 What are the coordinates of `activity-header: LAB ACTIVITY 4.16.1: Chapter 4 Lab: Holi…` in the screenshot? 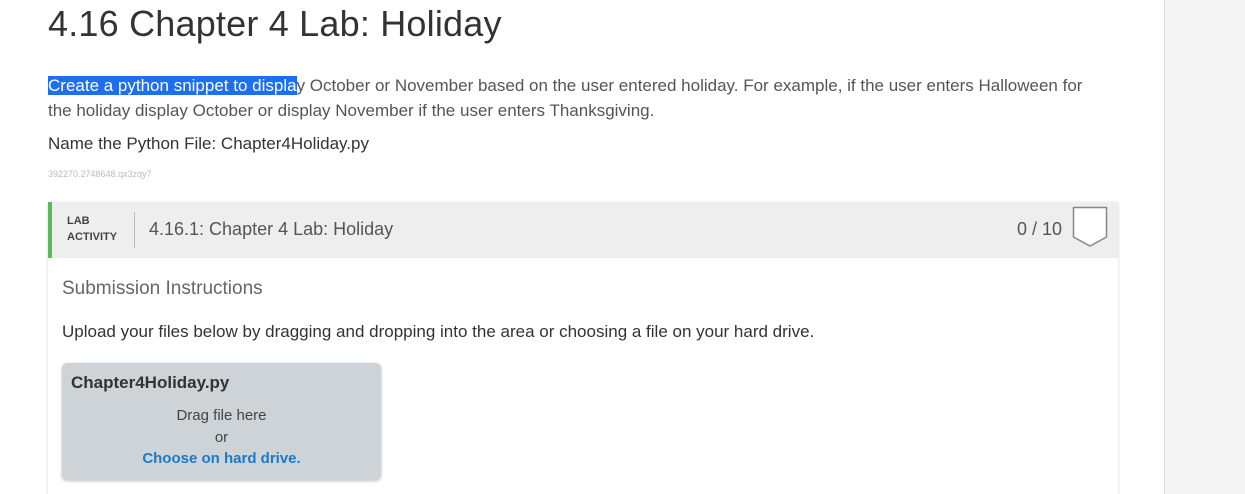 It's located at (583, 230).